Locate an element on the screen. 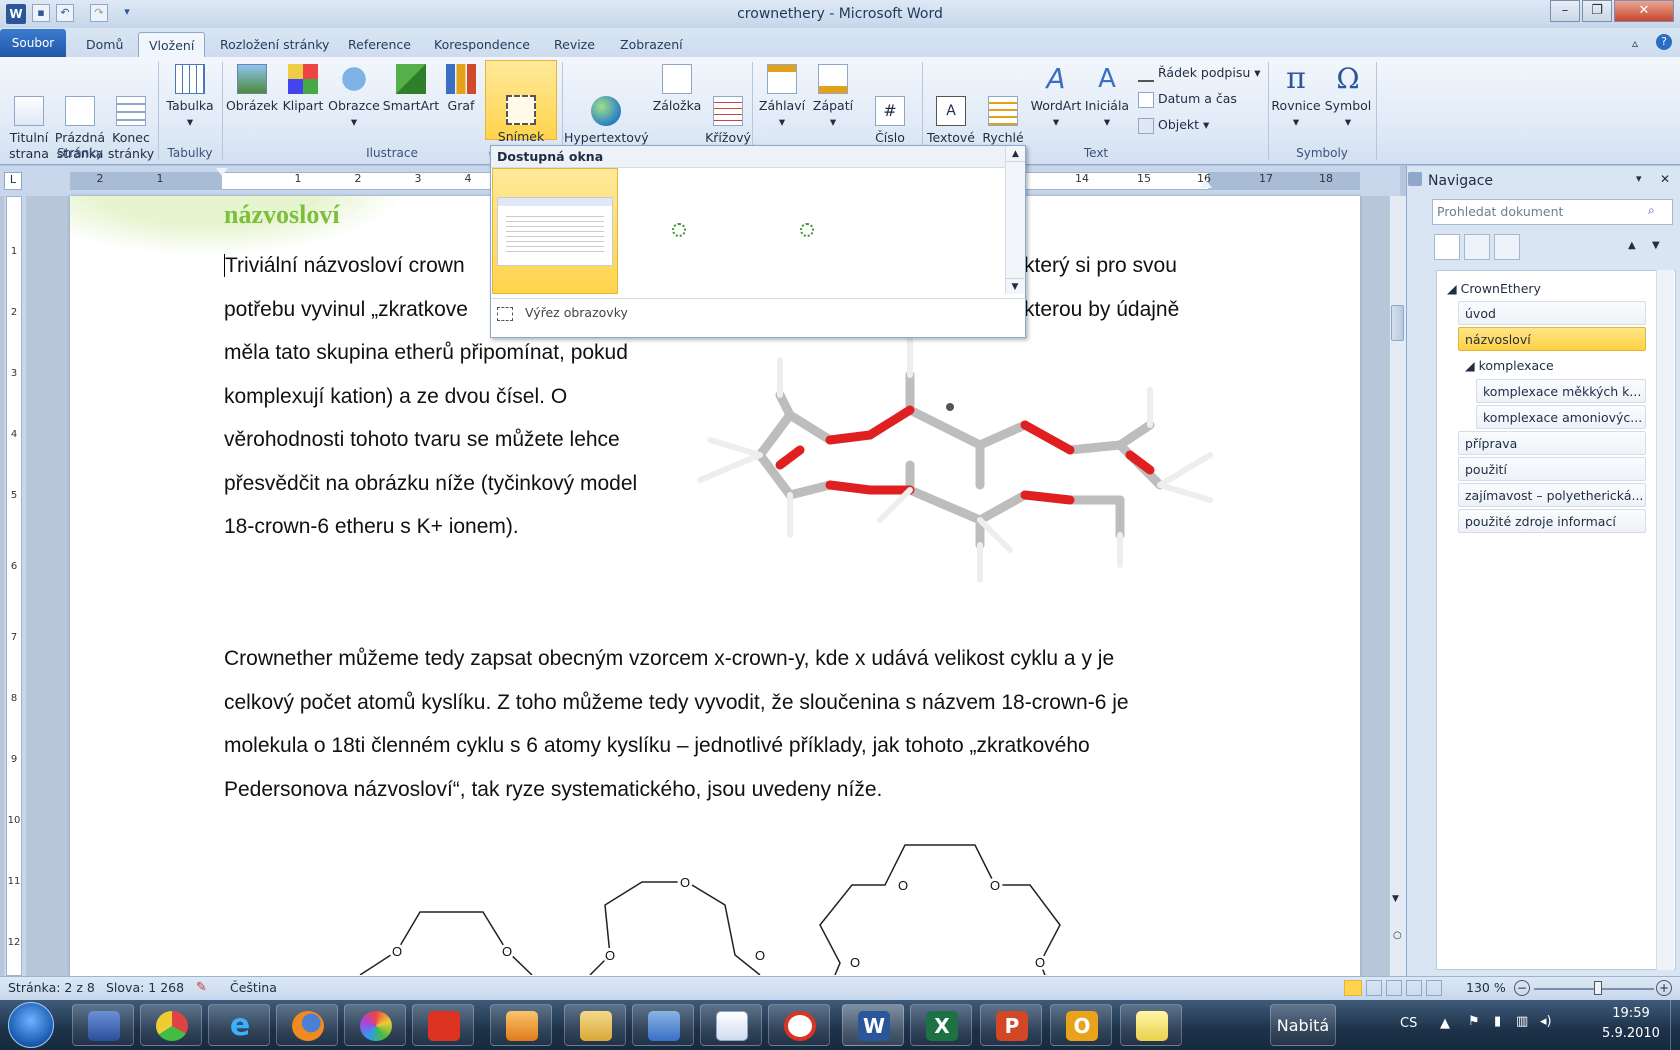 This screenshot has width=1680, height=1050. tab-page-layout: Rozložení stránky is located at coordinates (274, 45).